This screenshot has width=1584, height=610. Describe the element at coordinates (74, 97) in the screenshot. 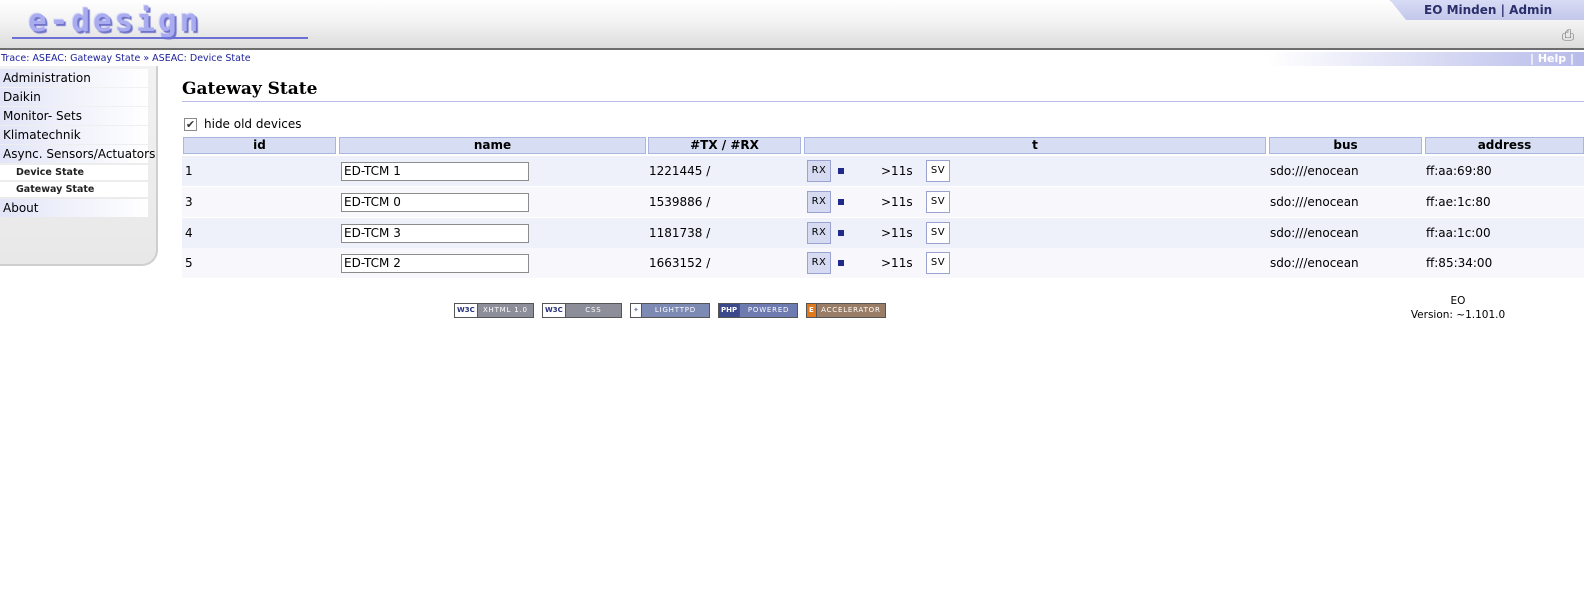

I see `sidebar-item-daikin: Daikin` at that location.